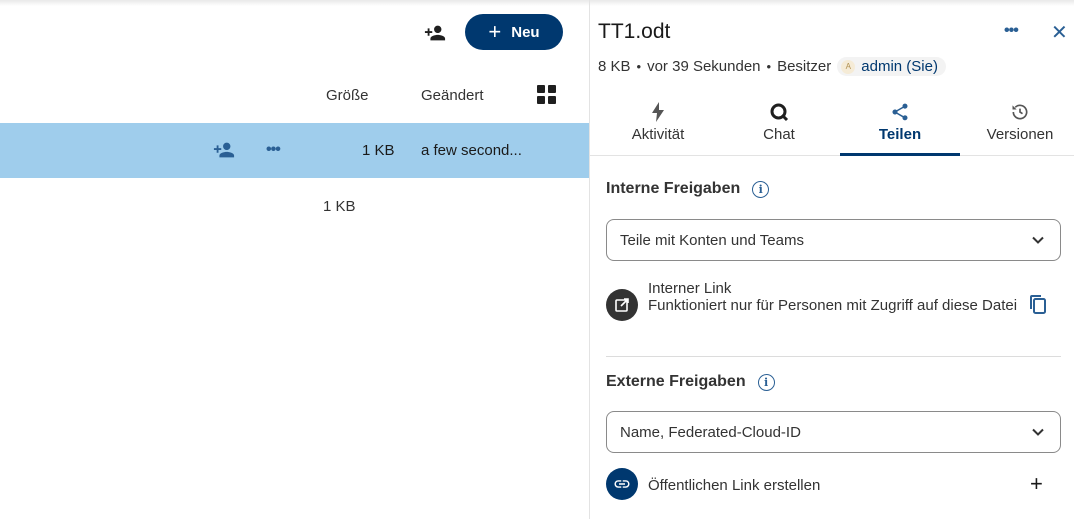 Image resolution: width=1074 pixels, height=519 pixels. Describe the element at coordinates (710, 432) in the screenshot. I see `external-share-placeholder: Name, Federated-Cloud-ID` at that location.